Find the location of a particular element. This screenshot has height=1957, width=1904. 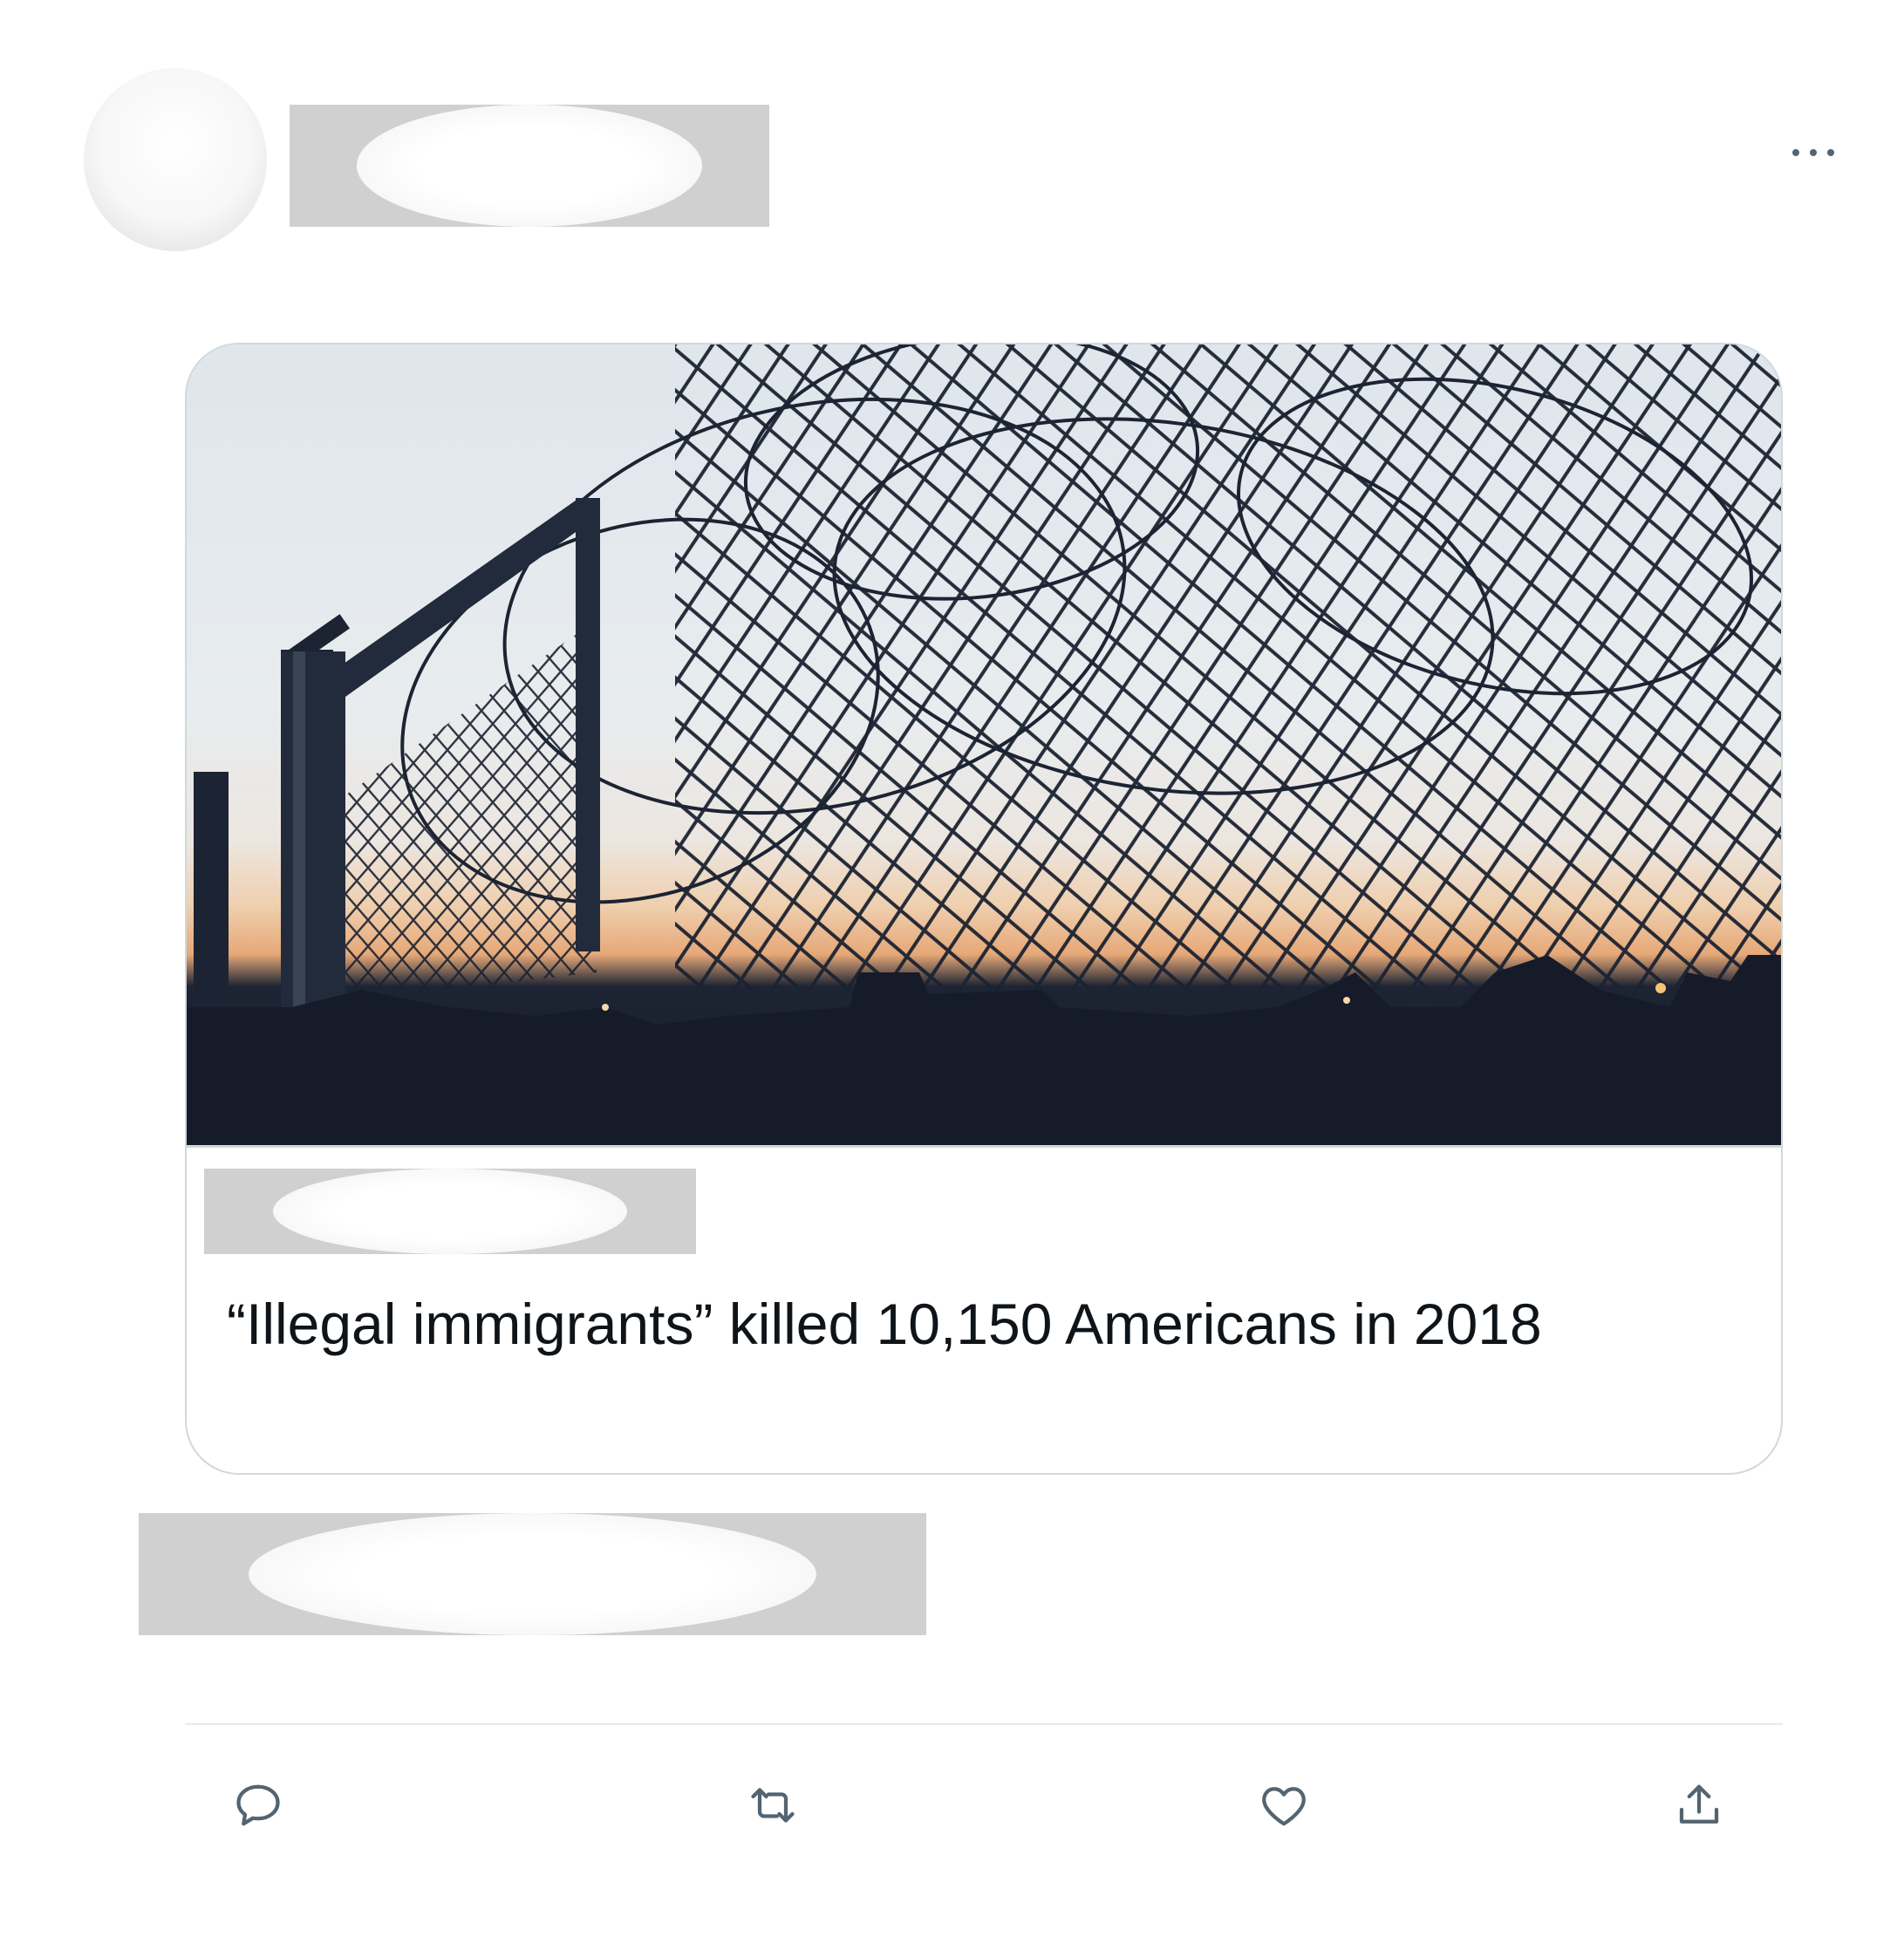

like-icon is located at coordinates (1284, 1806).